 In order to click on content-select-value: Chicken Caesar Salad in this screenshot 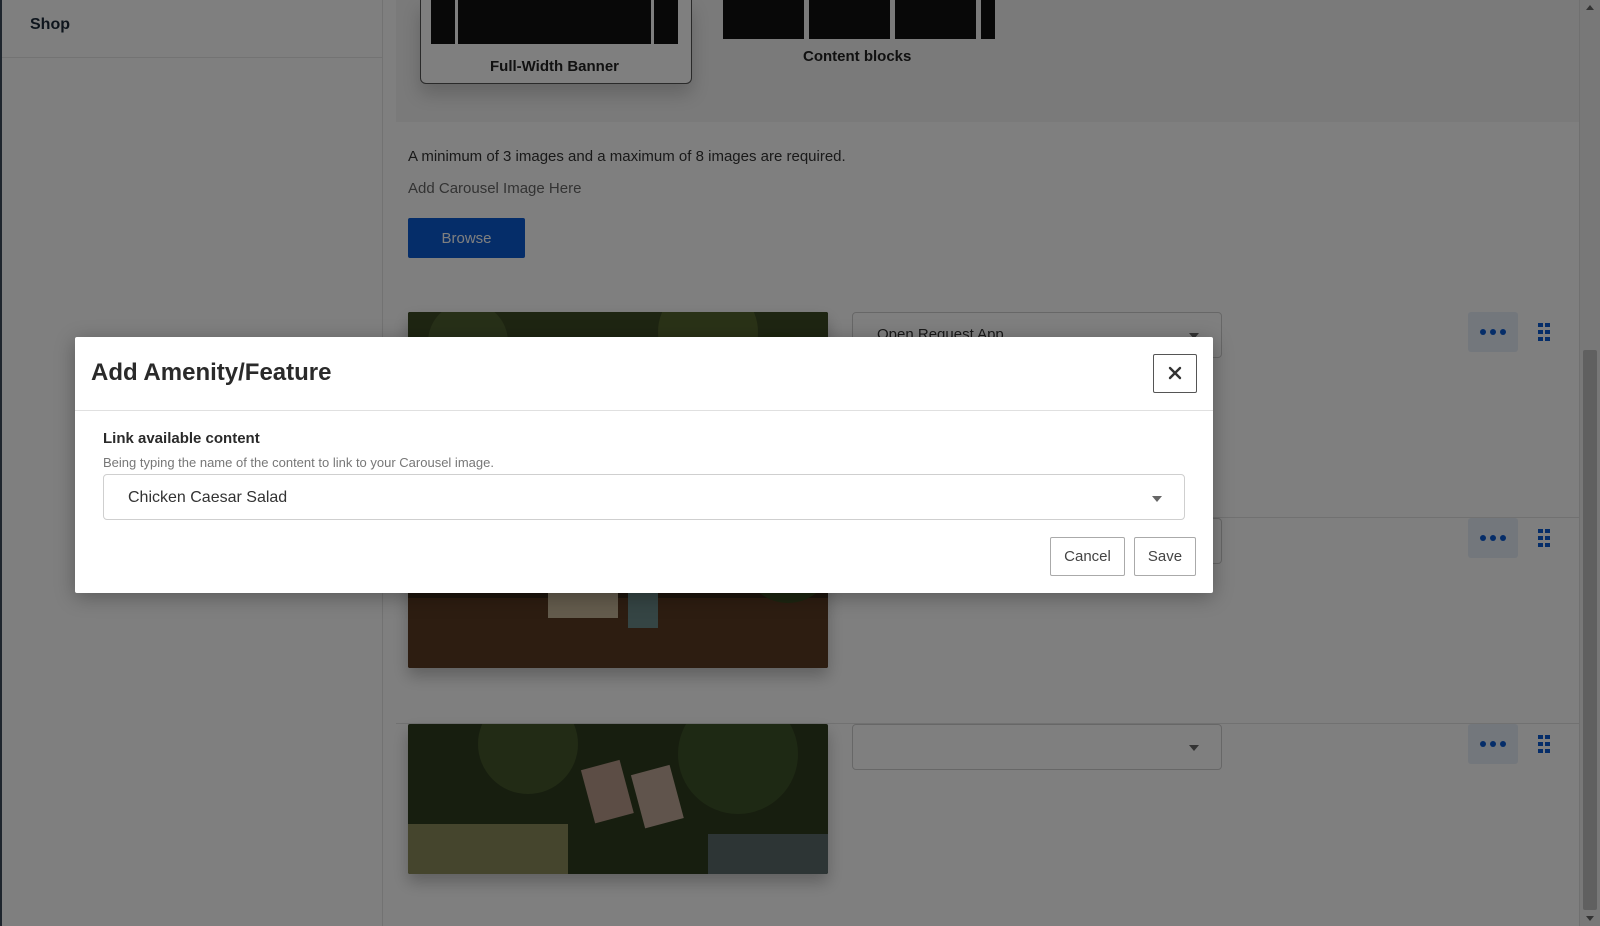, I will do `click(208, 497)`.